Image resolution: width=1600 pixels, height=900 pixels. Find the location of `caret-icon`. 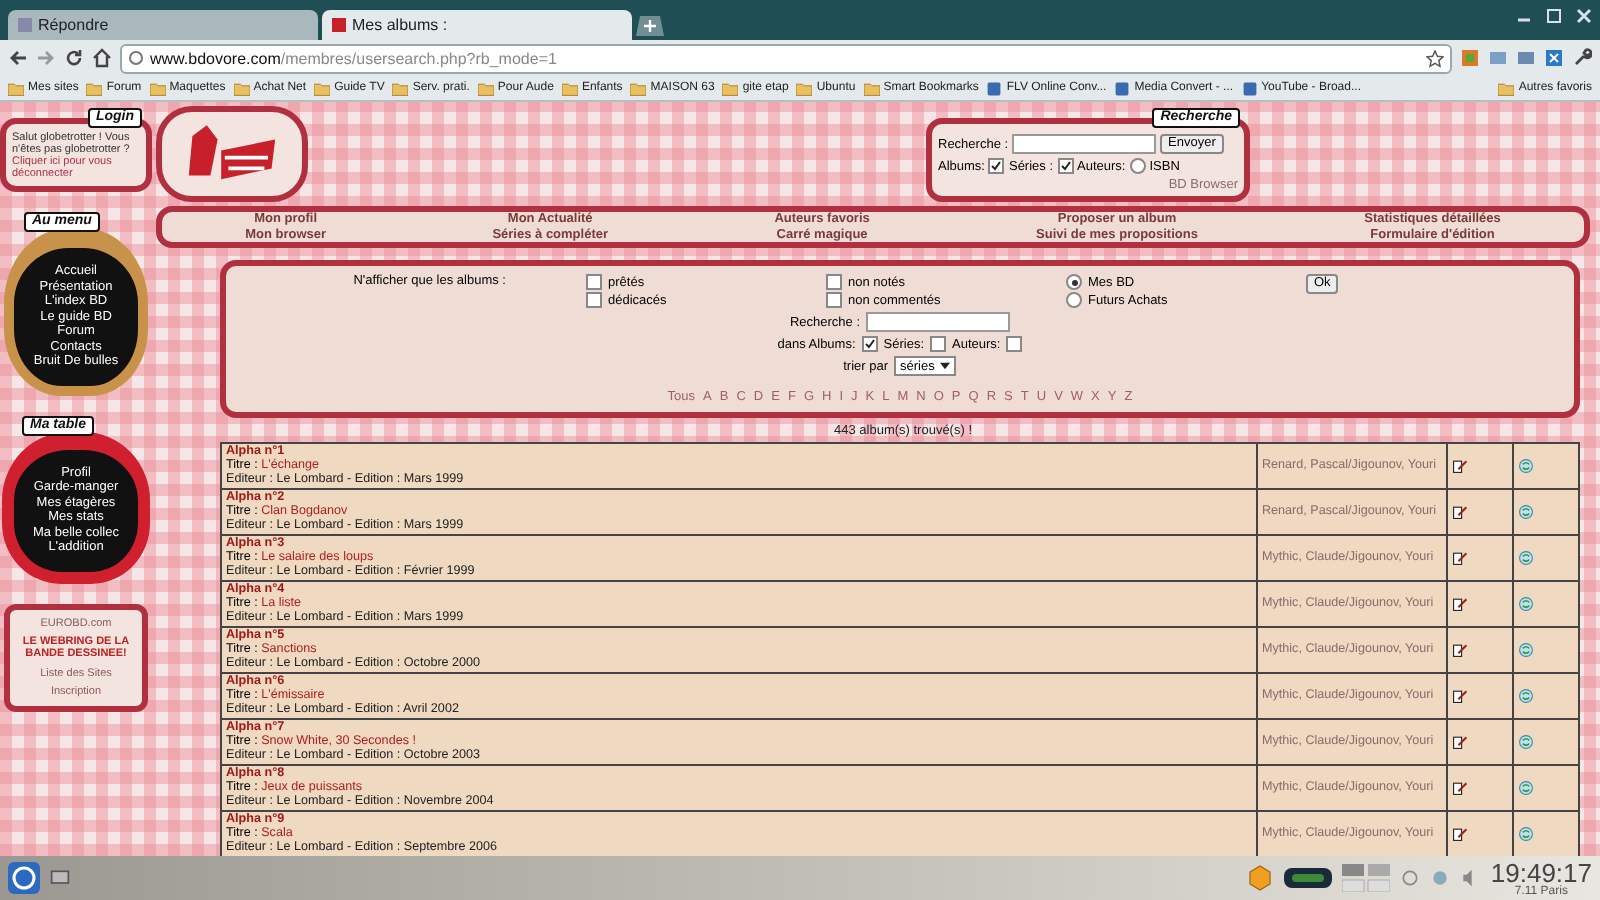

caret-icon is located at coordinates (945, 366).